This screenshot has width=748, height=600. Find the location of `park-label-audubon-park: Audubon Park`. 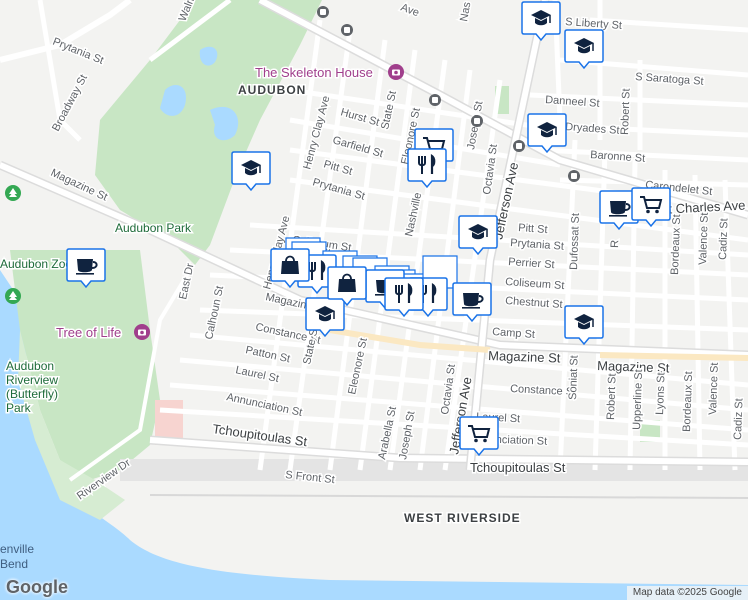

park-label-audubon-park: Audubon Park is located at coordinates (153, 228).